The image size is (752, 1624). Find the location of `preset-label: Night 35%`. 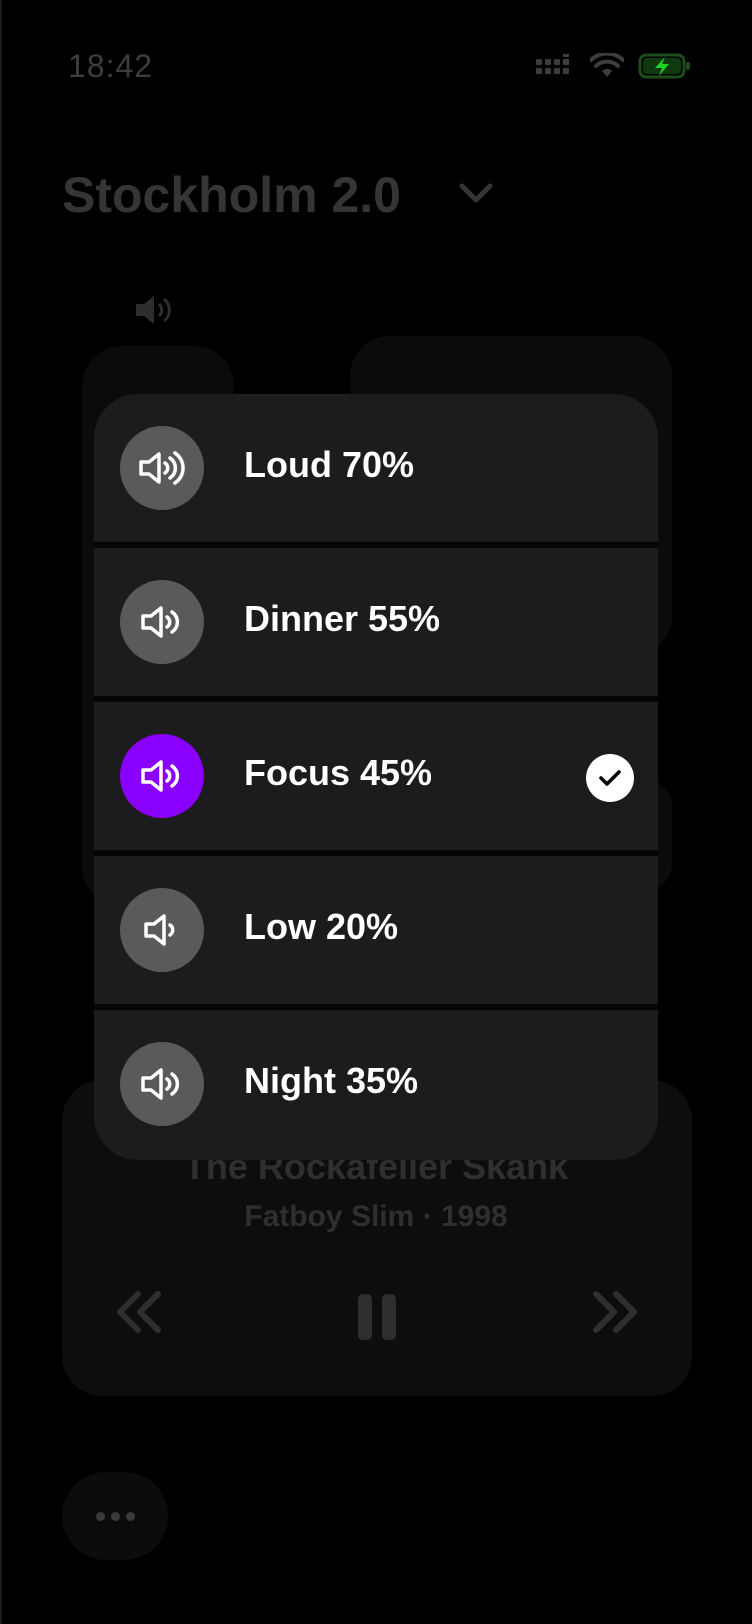

preset-label: Night 35% is located at coordinates (331, 1080).